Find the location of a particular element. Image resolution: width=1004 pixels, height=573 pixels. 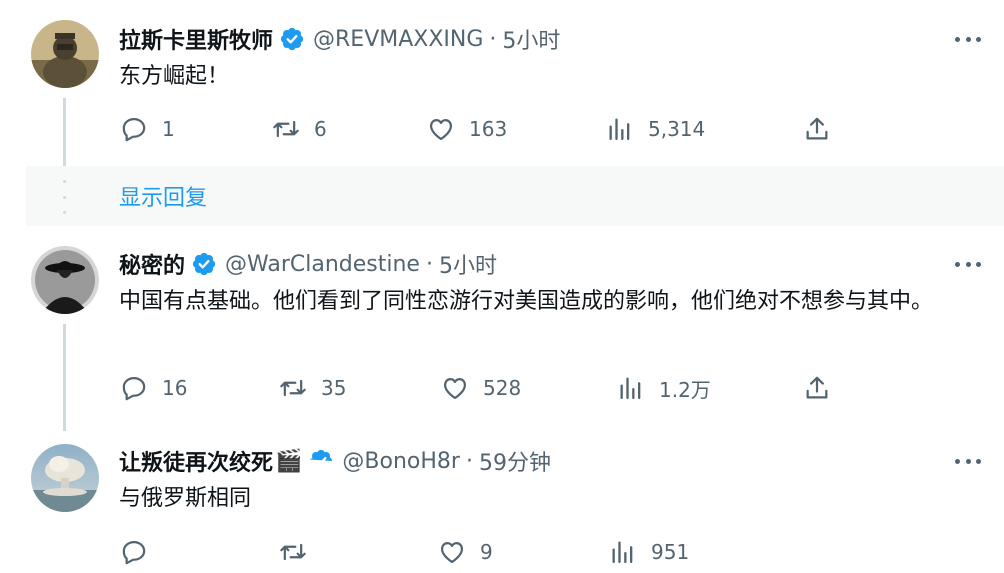

handle: @REVMAXXING is located at coordinates (398, 39).